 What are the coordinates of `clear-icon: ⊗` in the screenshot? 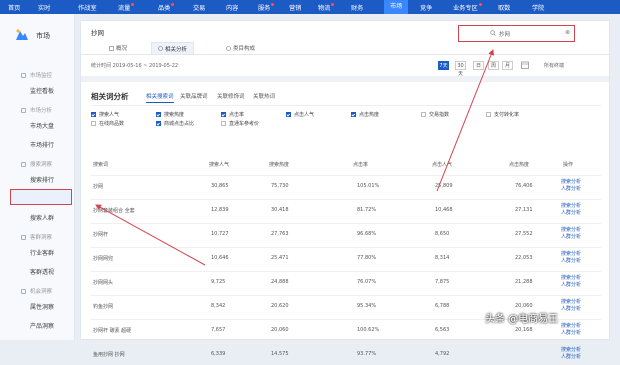 It's located at (567, 32).